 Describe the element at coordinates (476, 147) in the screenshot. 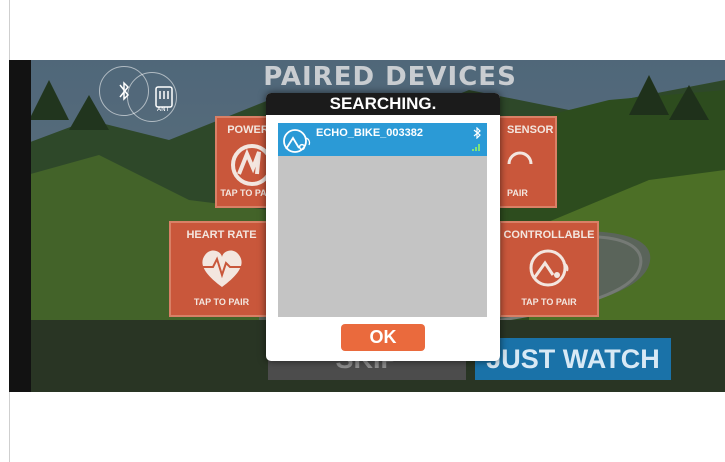

I see `signal-bars-icon` at that location.